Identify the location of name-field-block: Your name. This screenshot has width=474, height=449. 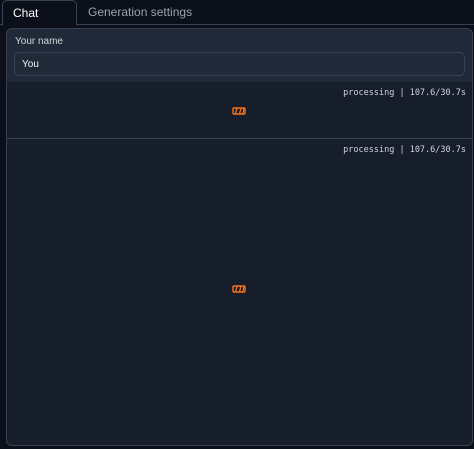
(239, 55).